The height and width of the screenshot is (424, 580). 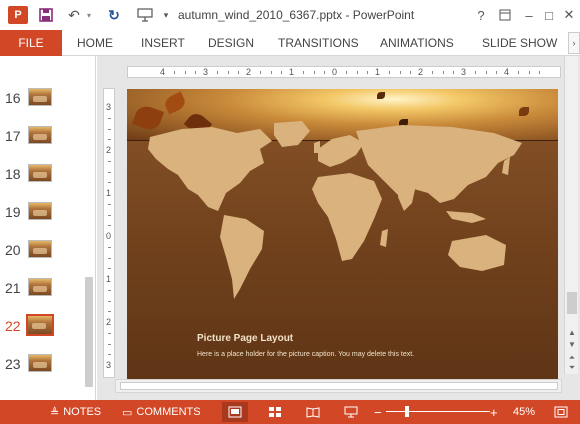 I want to click on comments-icon: ▭, so click(x=127, y=412).